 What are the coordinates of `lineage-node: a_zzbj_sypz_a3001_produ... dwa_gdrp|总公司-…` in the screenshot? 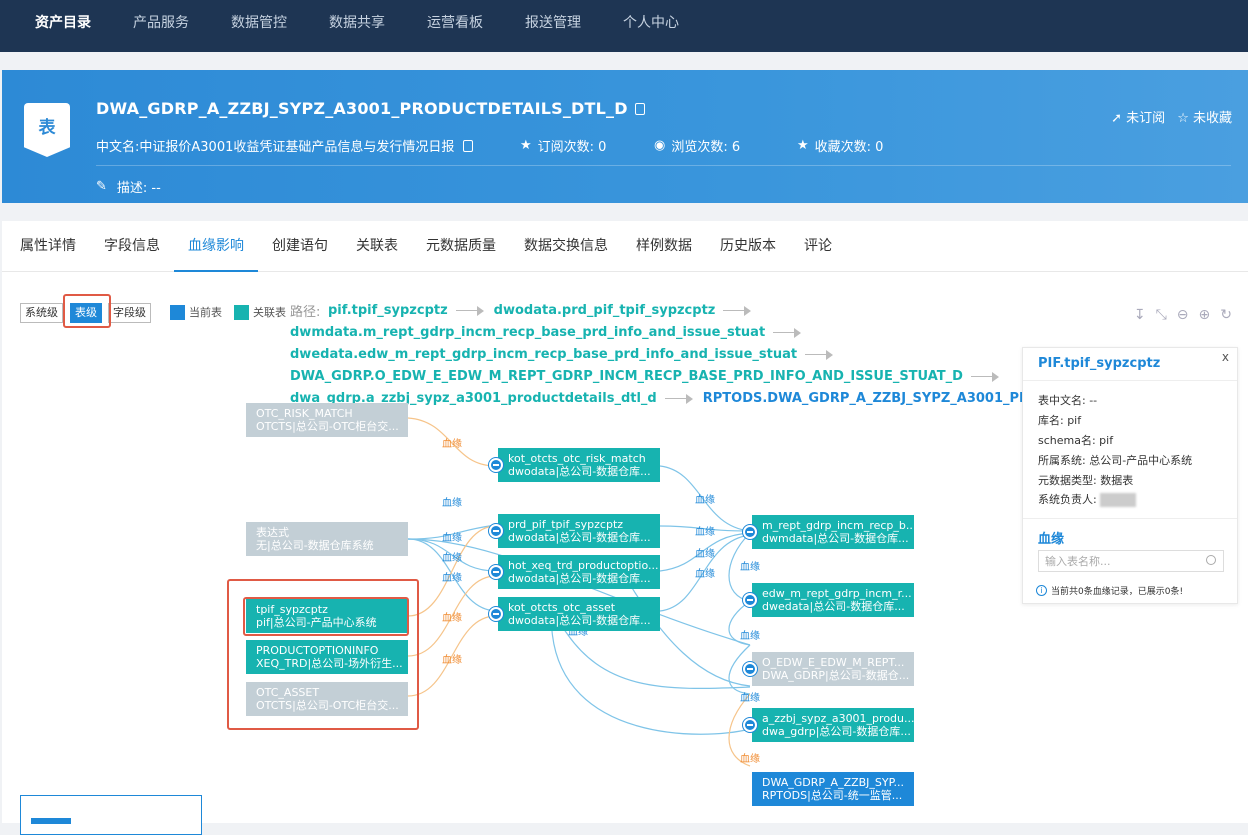 It's located at (833, 725).